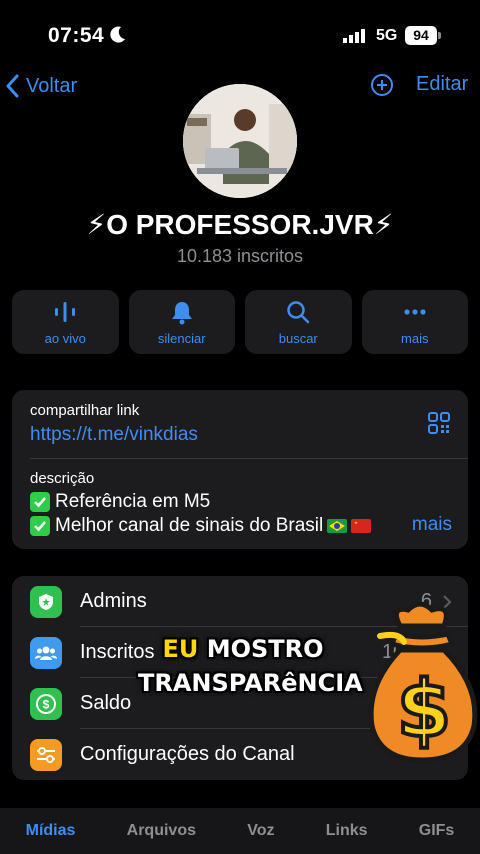 The width and height of the screenshot is (480, 854). Describe the element at coordinates (117, 34) in the screenshot. I see `moon-icon` at that location.